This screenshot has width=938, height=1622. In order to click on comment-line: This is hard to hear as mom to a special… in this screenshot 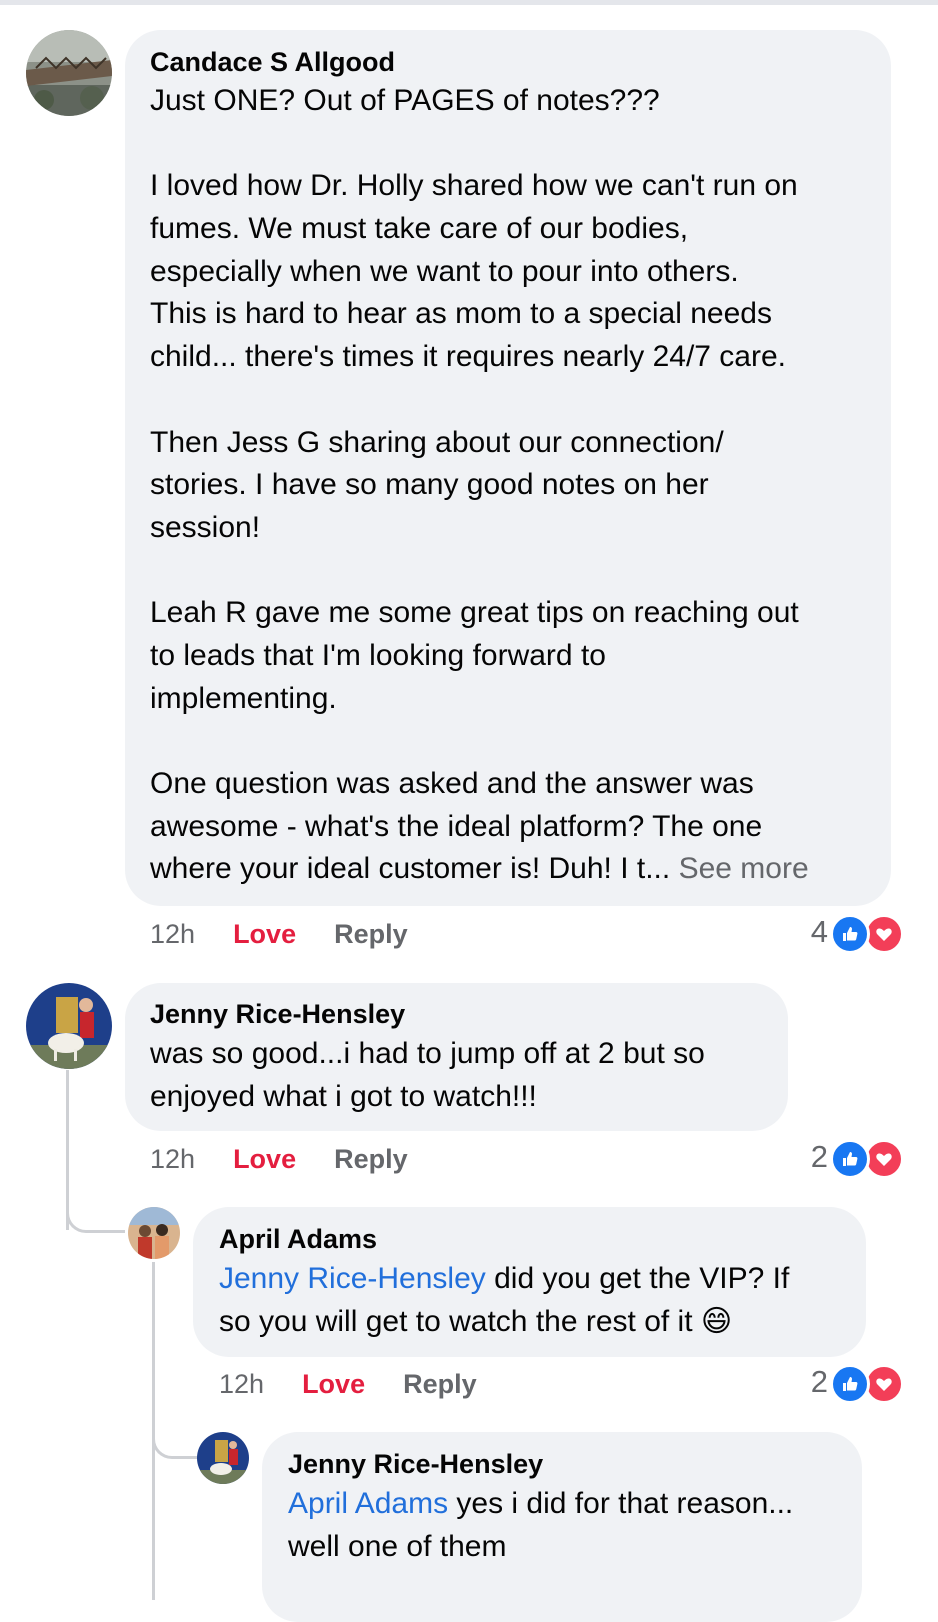, I will do `click(461, 314)`.